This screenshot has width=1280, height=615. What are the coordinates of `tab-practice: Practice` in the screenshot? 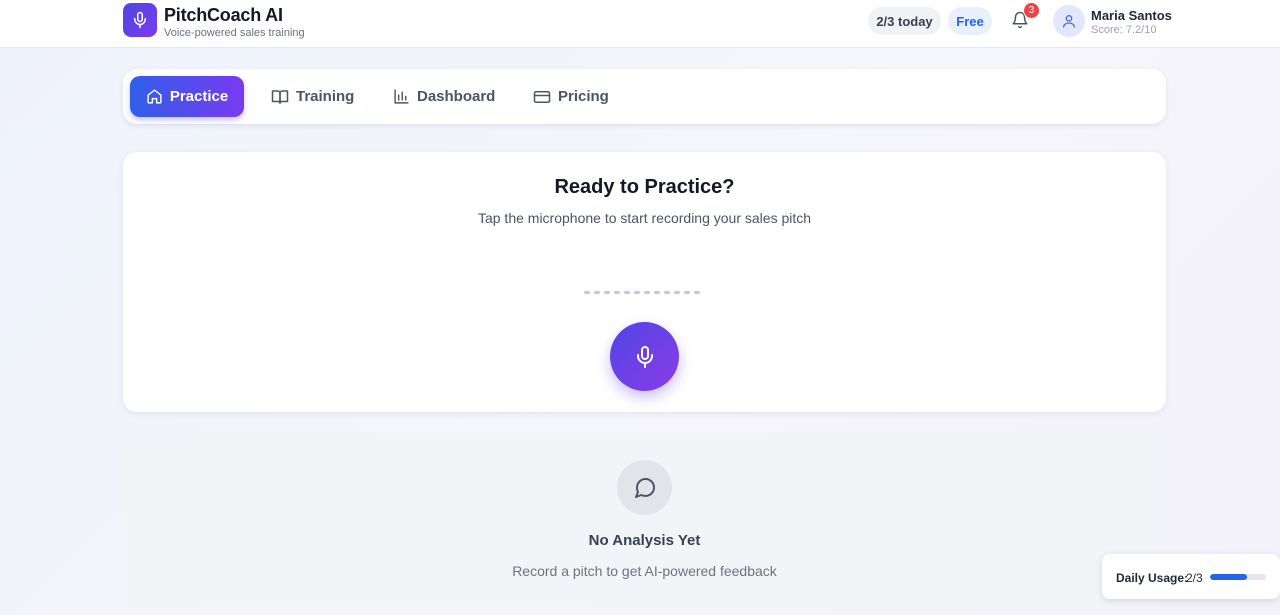 It's located at (187, 96).